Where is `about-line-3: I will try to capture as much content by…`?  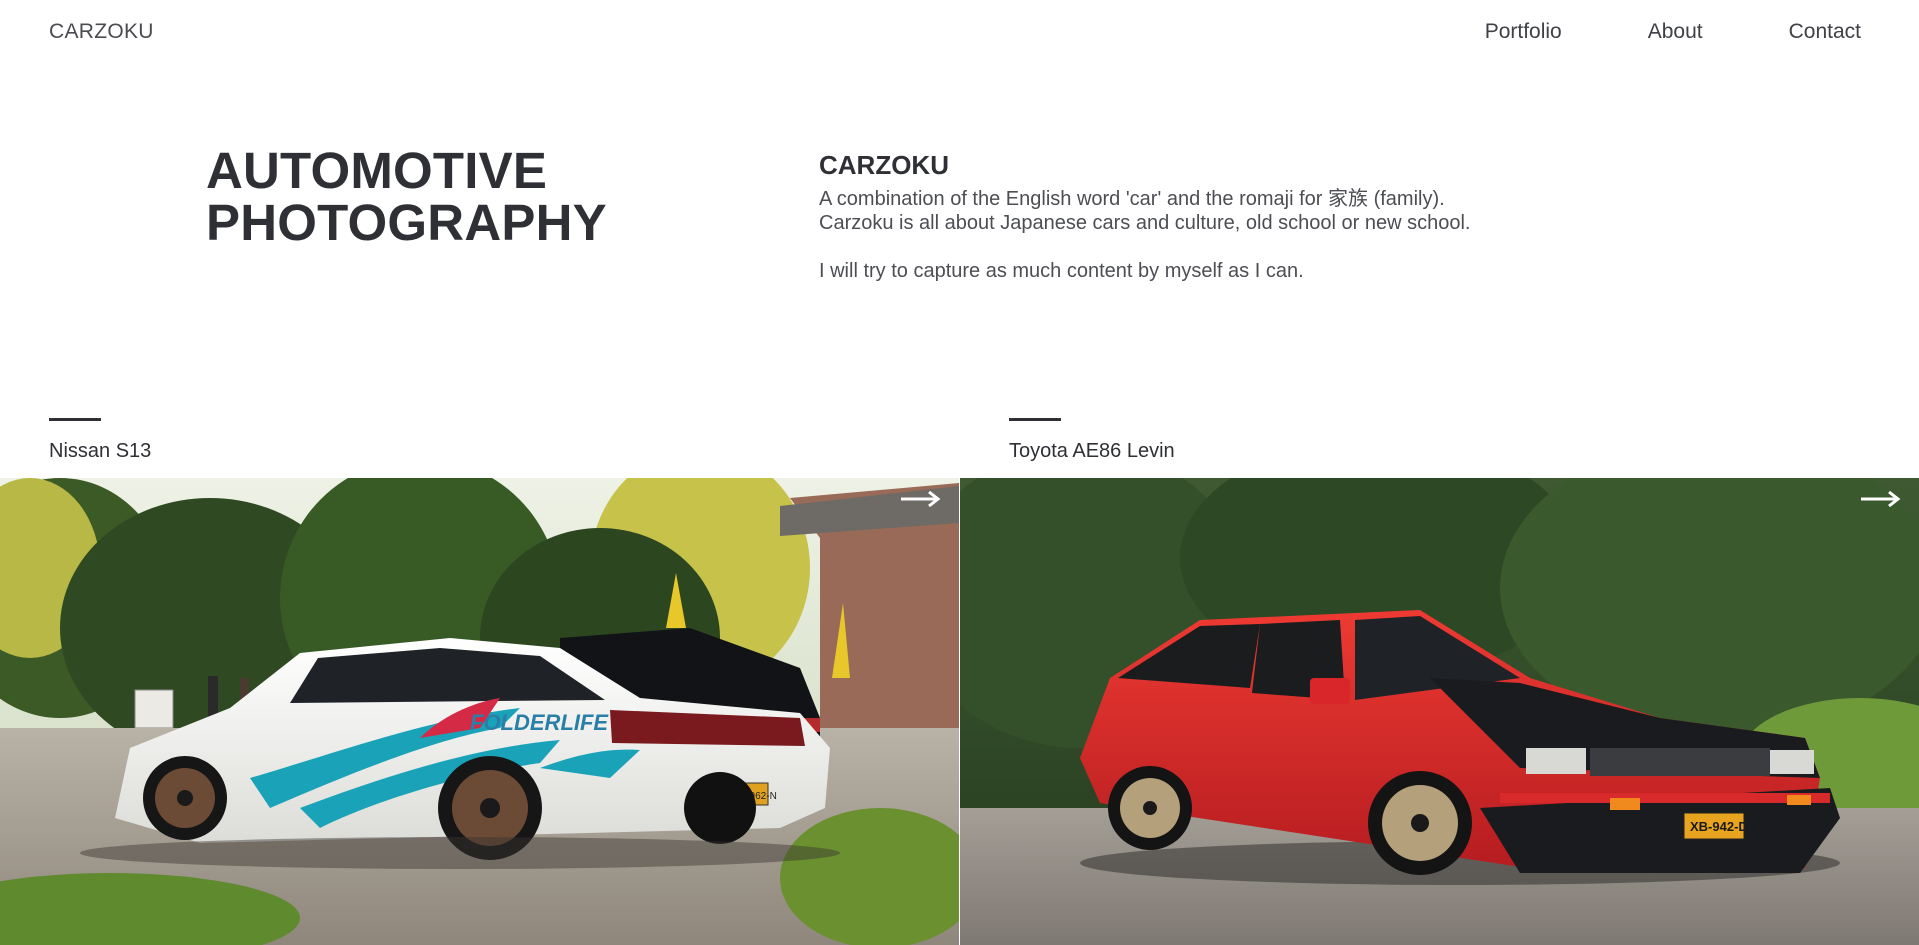 about-line-3: I will try to capture as much content by… is located at coordinates (1061, 271).